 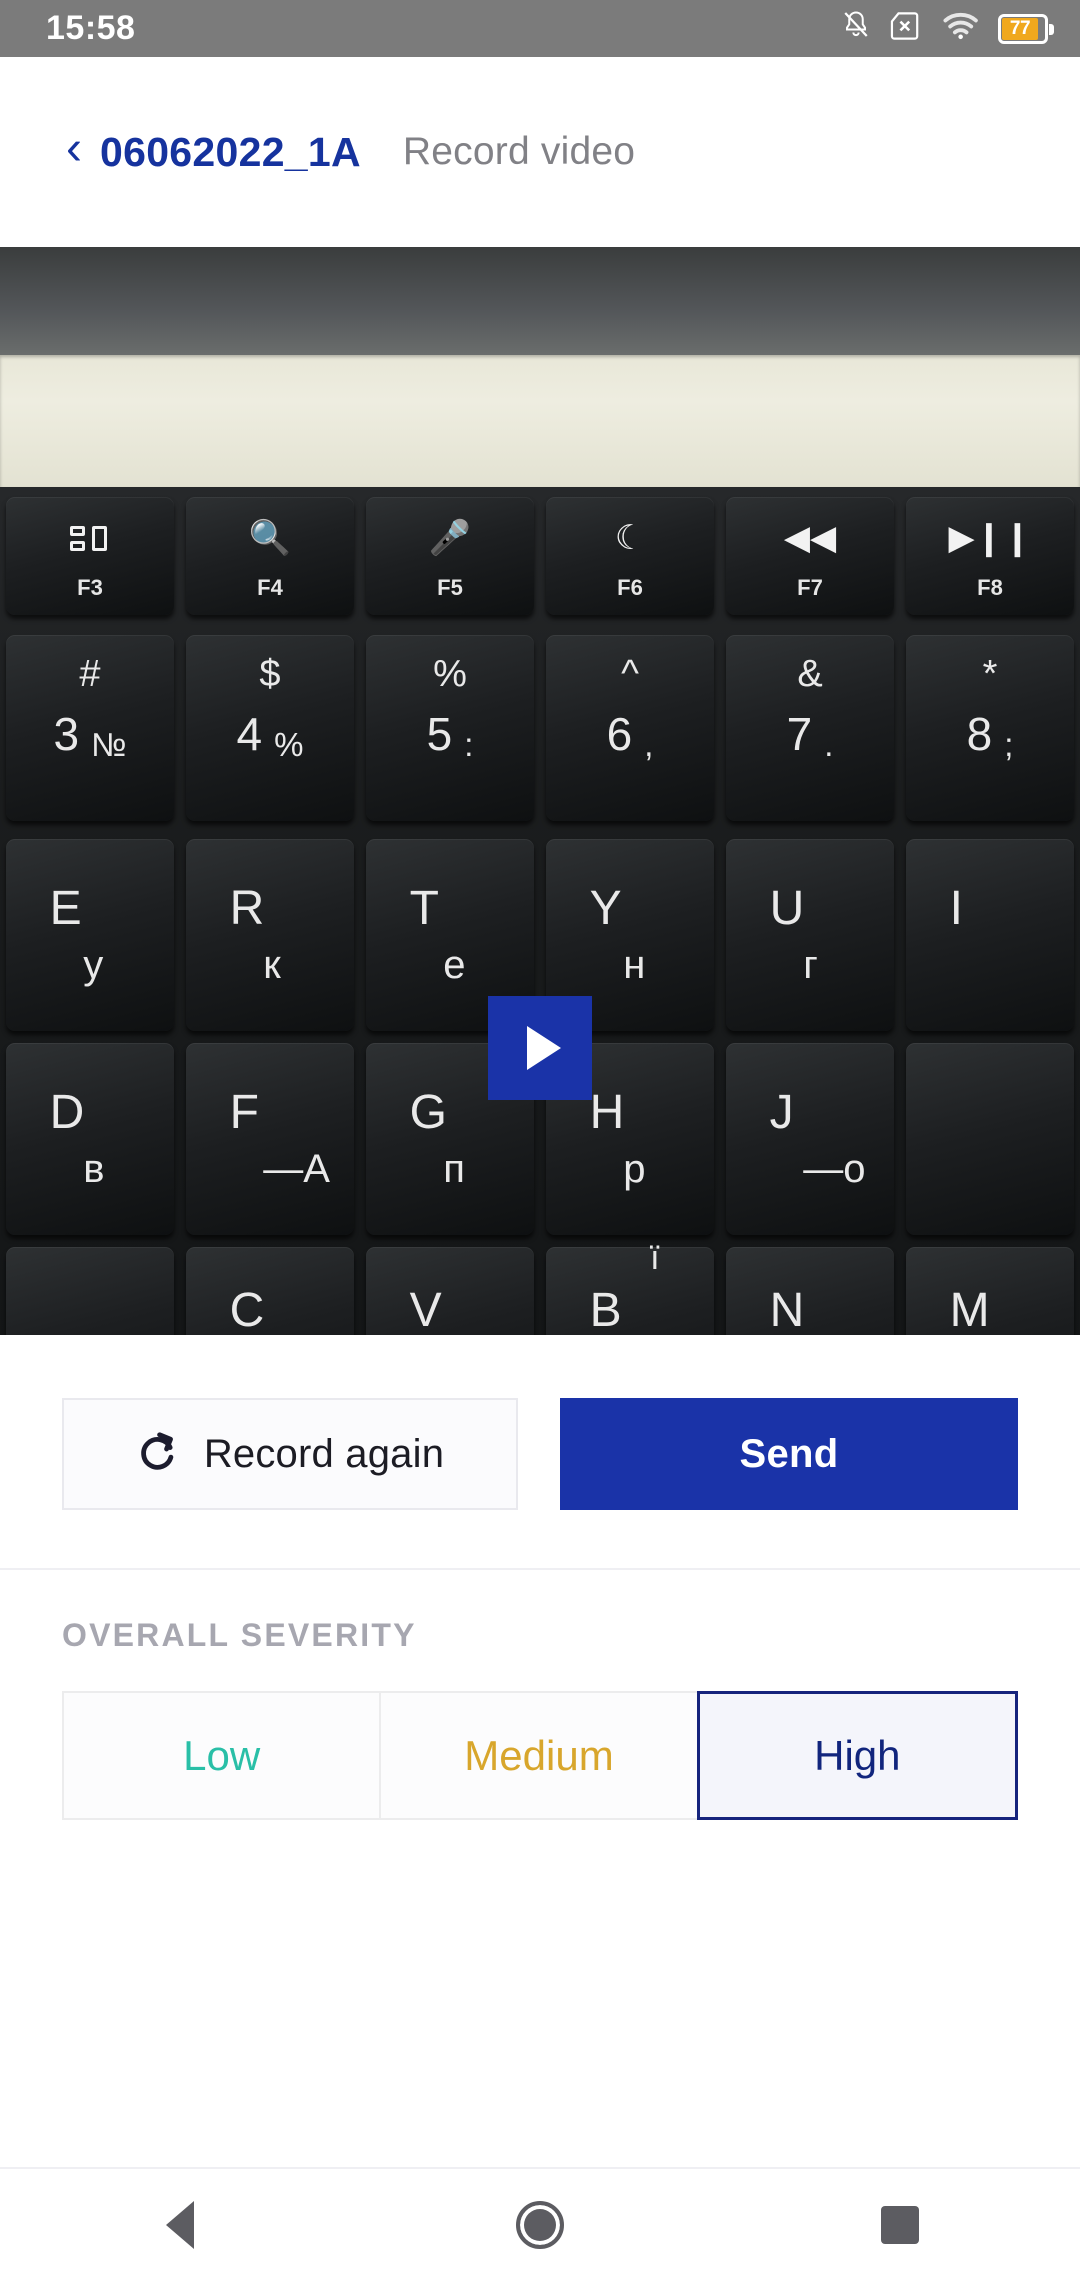 I want to click on severity-segmented-control: Low Medium High, so click(x=540, y=1755).